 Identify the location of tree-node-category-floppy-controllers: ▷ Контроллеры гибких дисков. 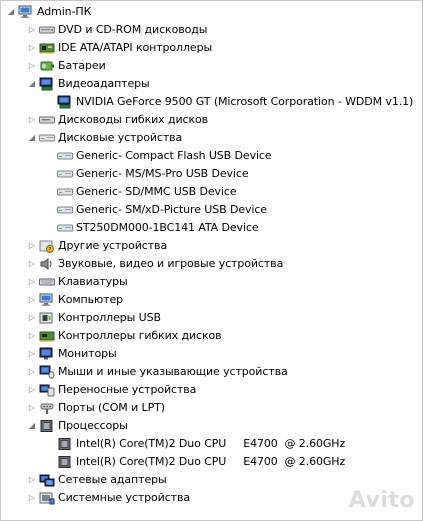
(211, 336).